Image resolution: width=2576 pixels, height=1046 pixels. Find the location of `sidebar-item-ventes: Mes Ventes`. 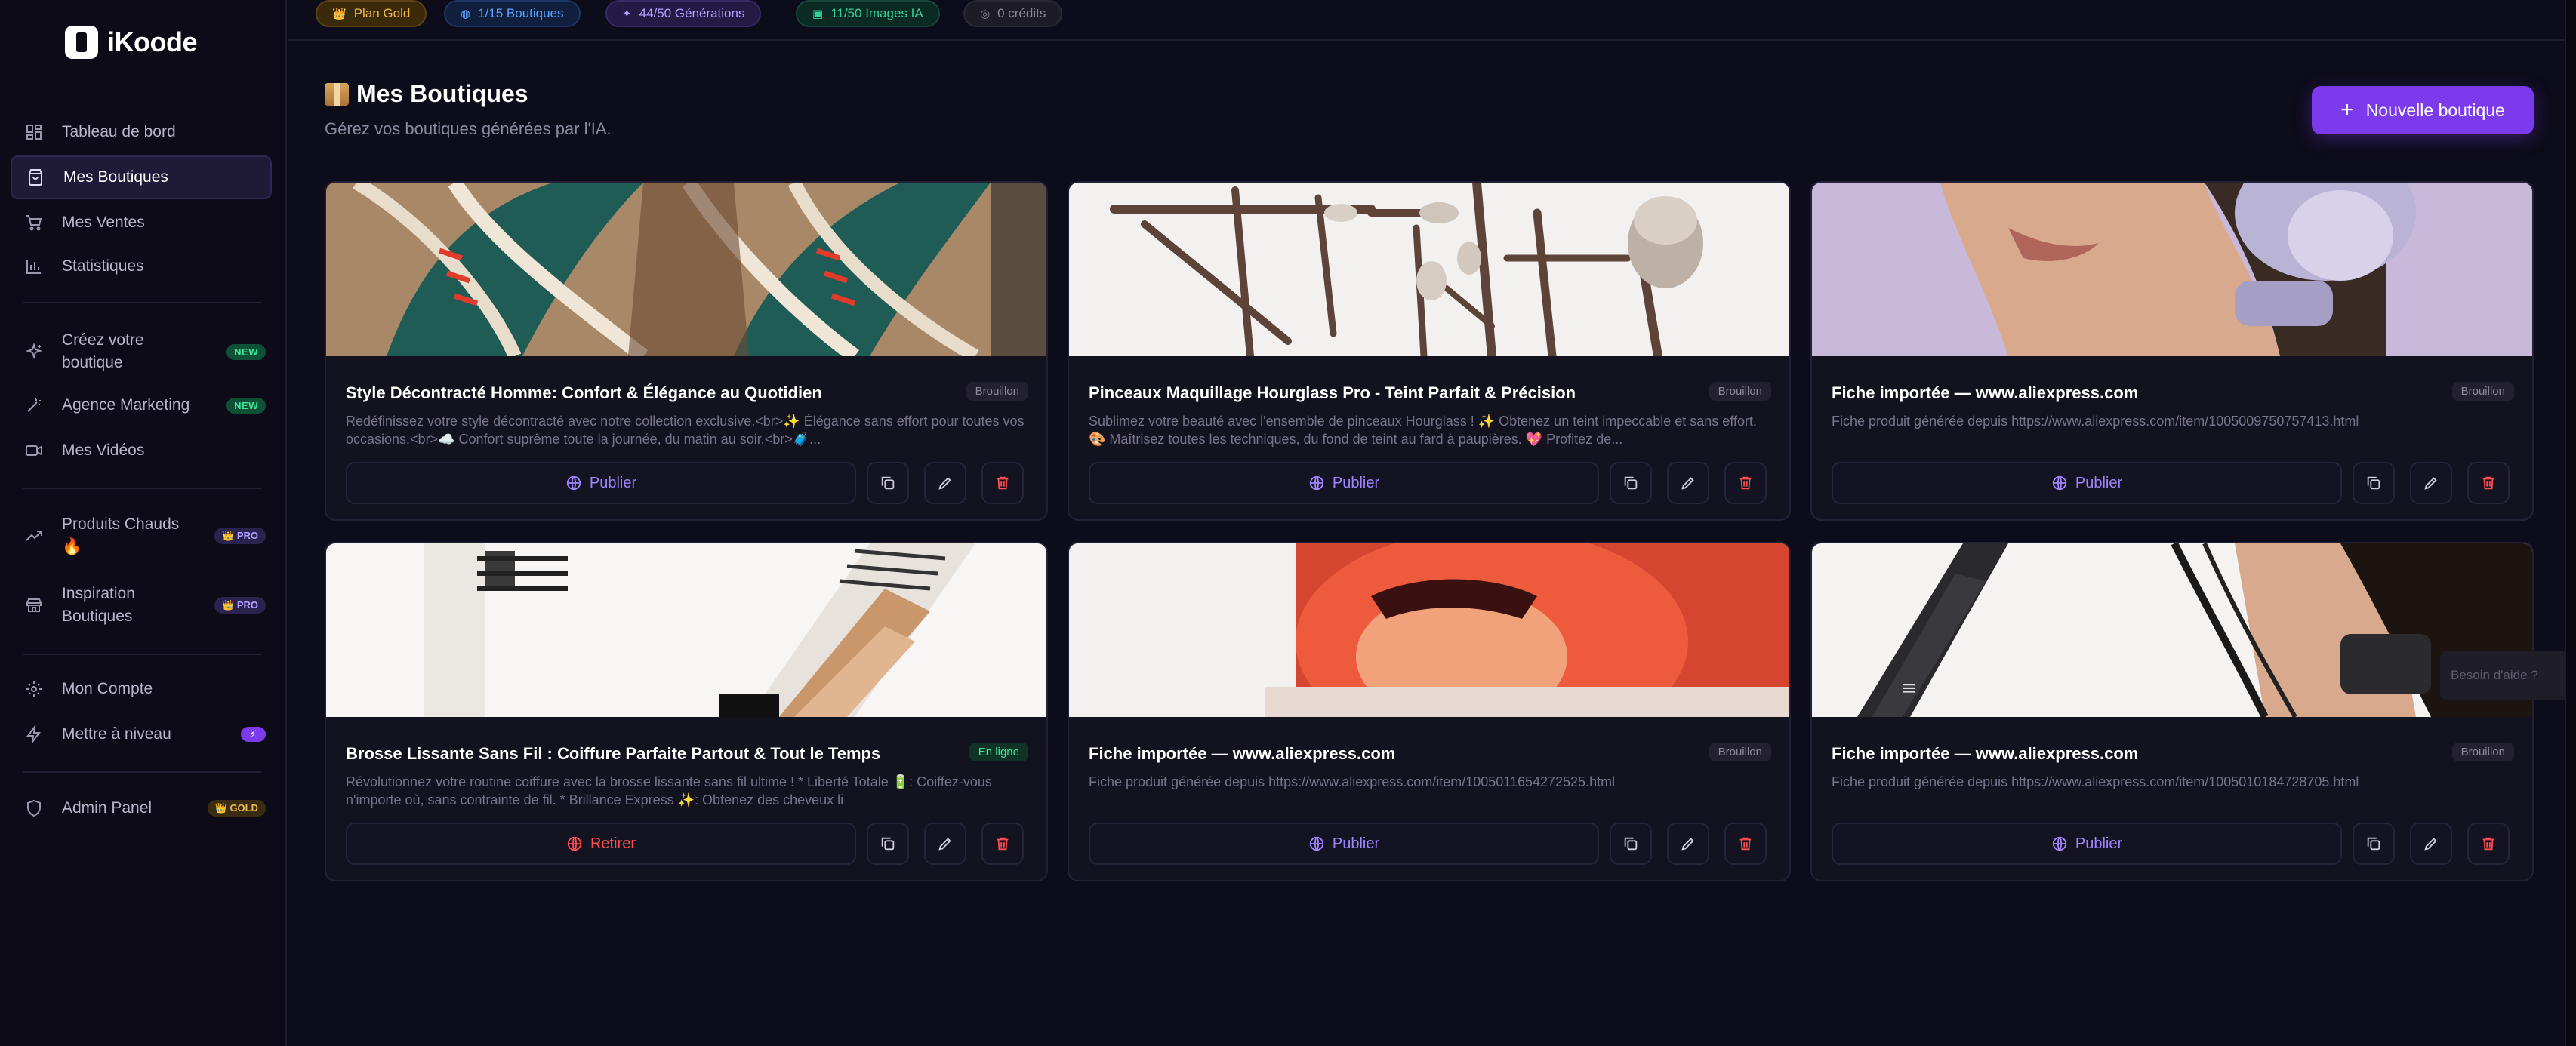

sidebar-item-ventes: Mes Ventes is located at coordinates (141, 223).